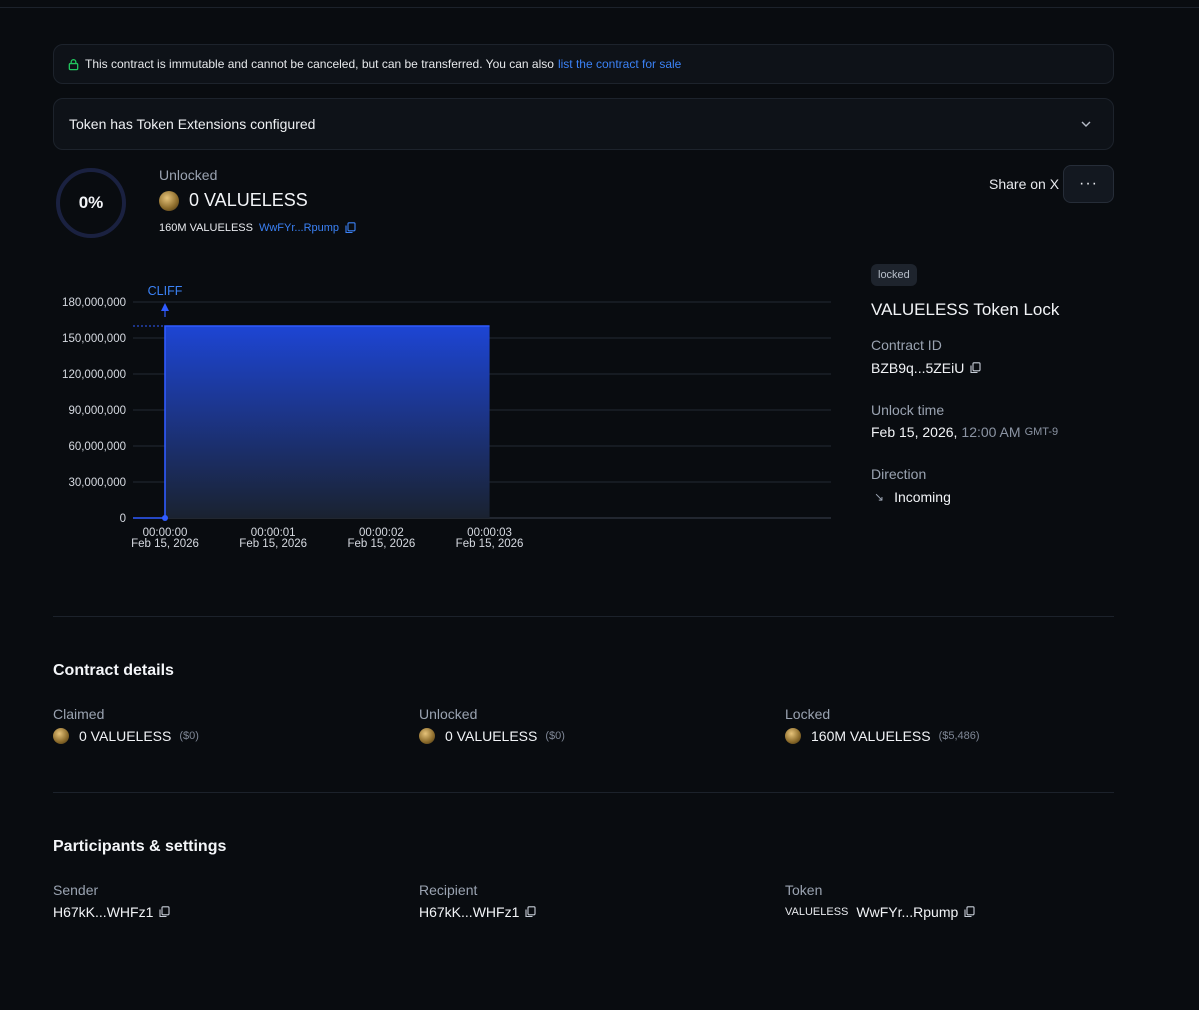  Describe the element at coordinates (965, 309) in the screenshot. I see `contract-title: VALUELESS Token Lock` at that location.